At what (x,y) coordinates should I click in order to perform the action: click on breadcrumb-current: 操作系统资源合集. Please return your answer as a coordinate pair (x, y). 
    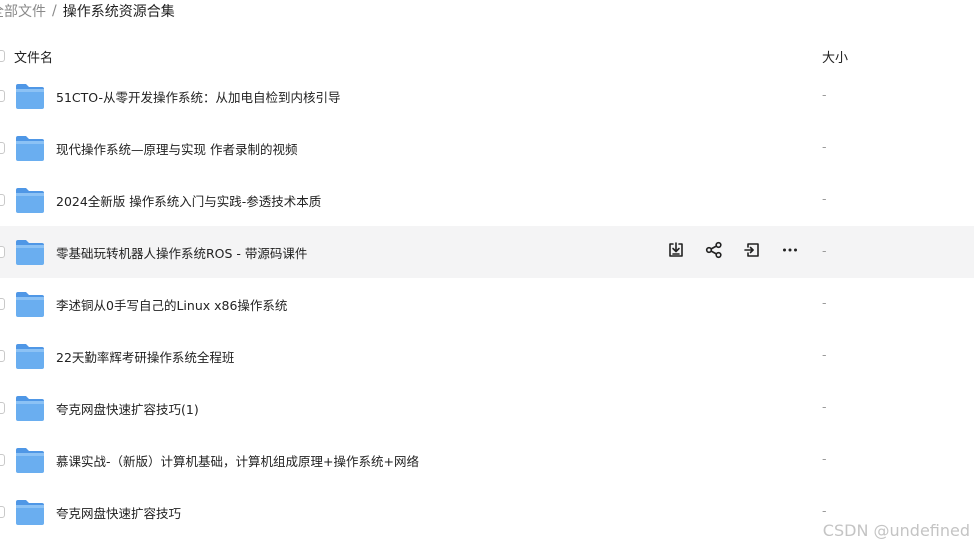
    Looking at the image, I should click on (118, 12).